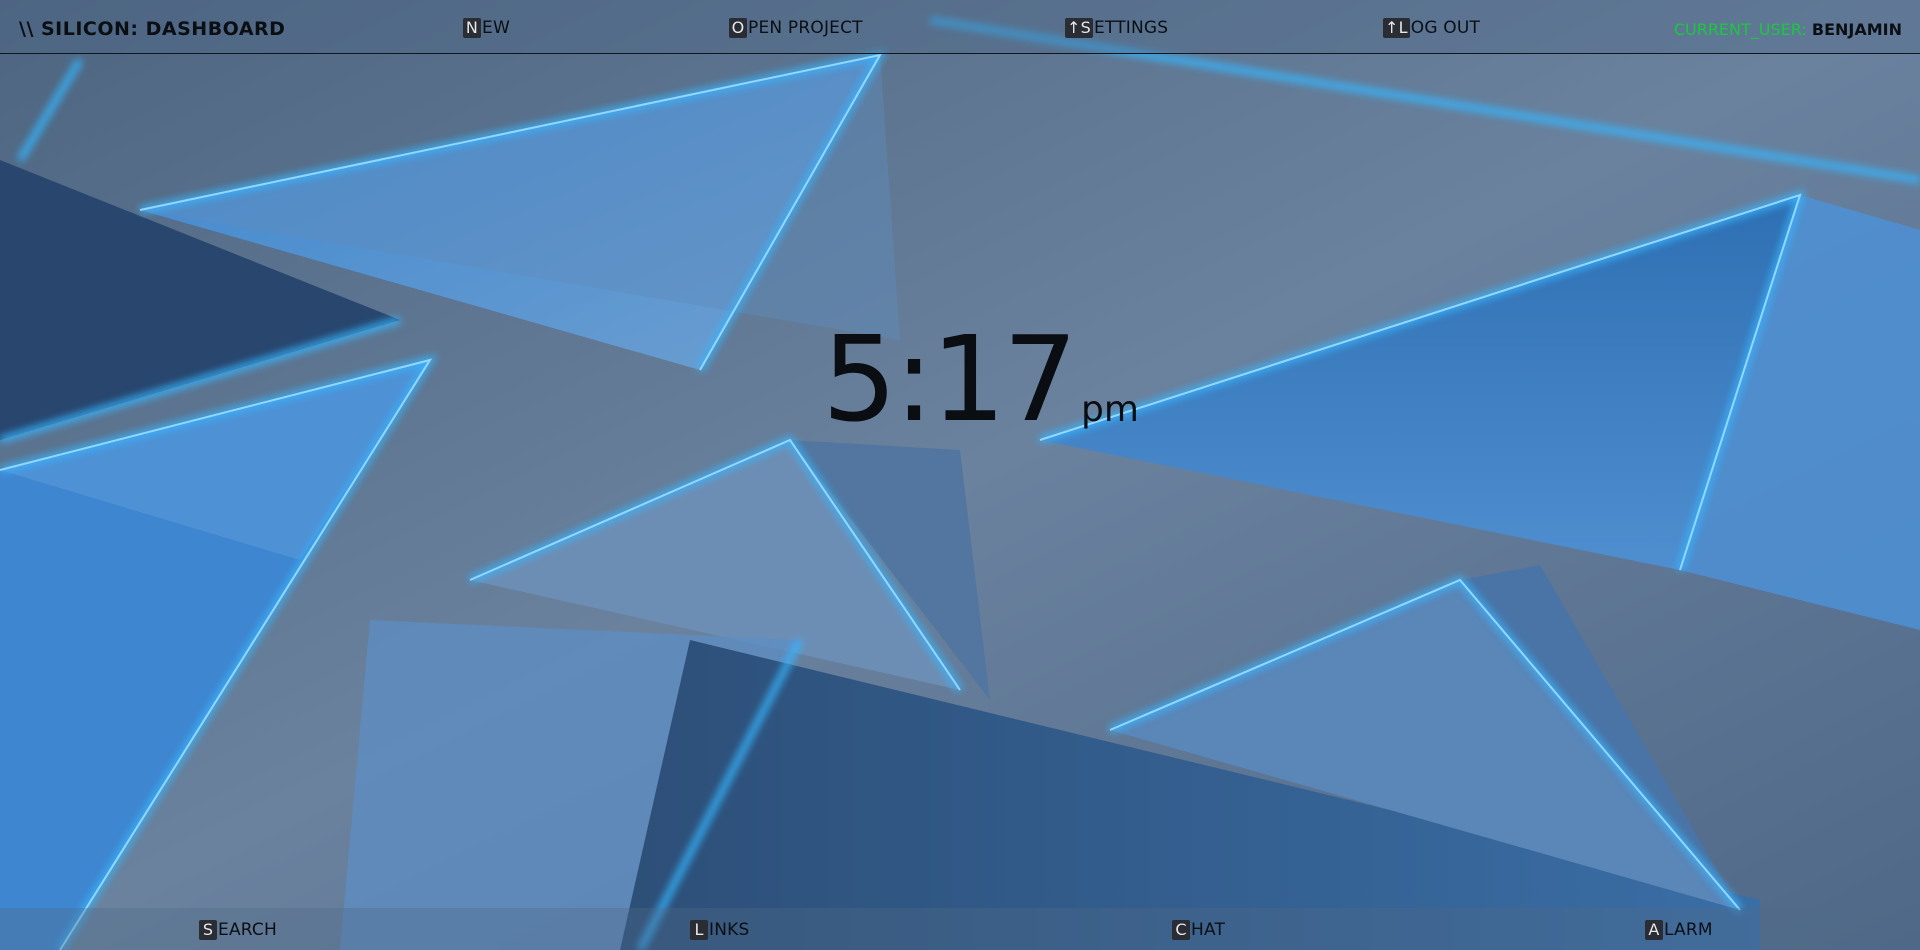  I want to click on menu-search: S EARCH, so click(238, 930).